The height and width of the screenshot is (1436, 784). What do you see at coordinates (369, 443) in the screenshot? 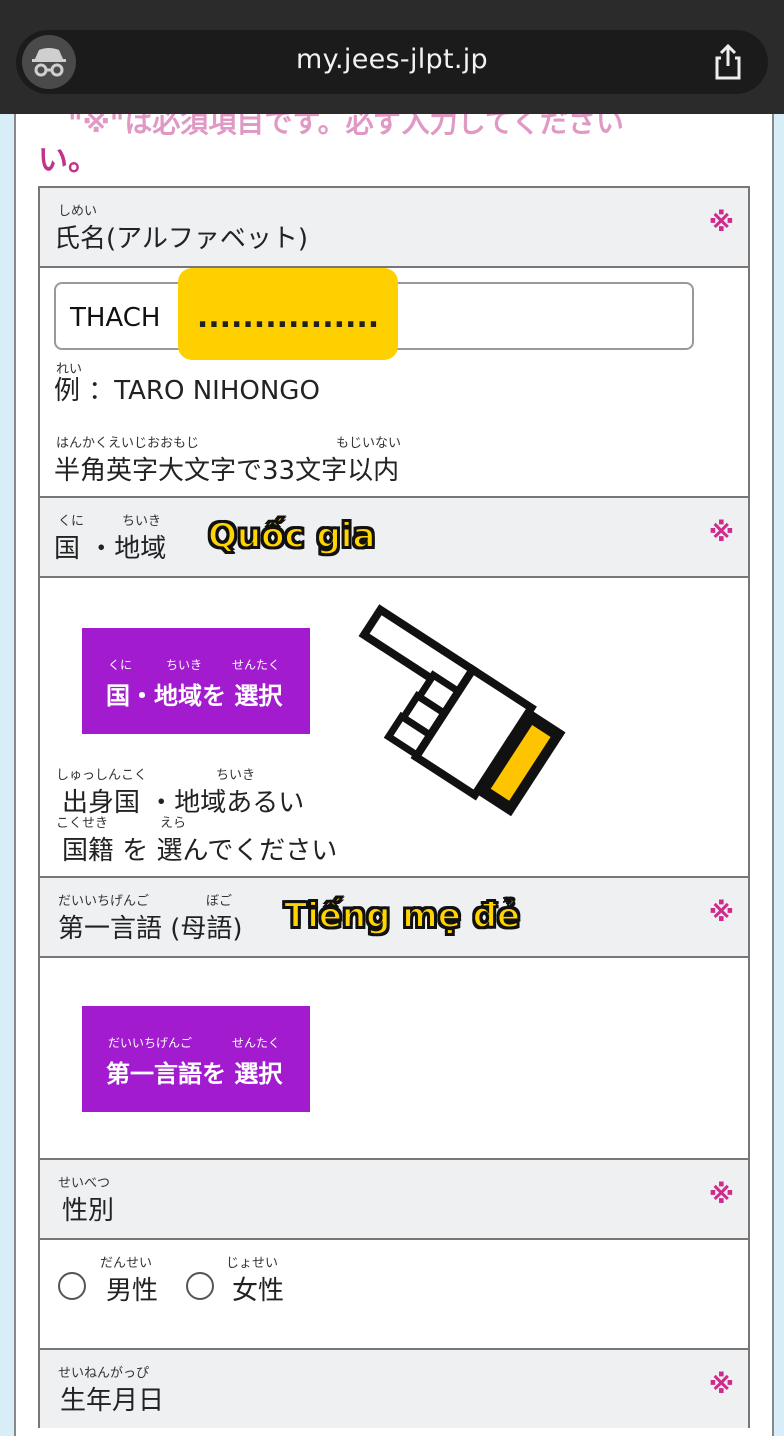
I see `rule-ruby-2: もじいない` at bounding box center [369, 443].